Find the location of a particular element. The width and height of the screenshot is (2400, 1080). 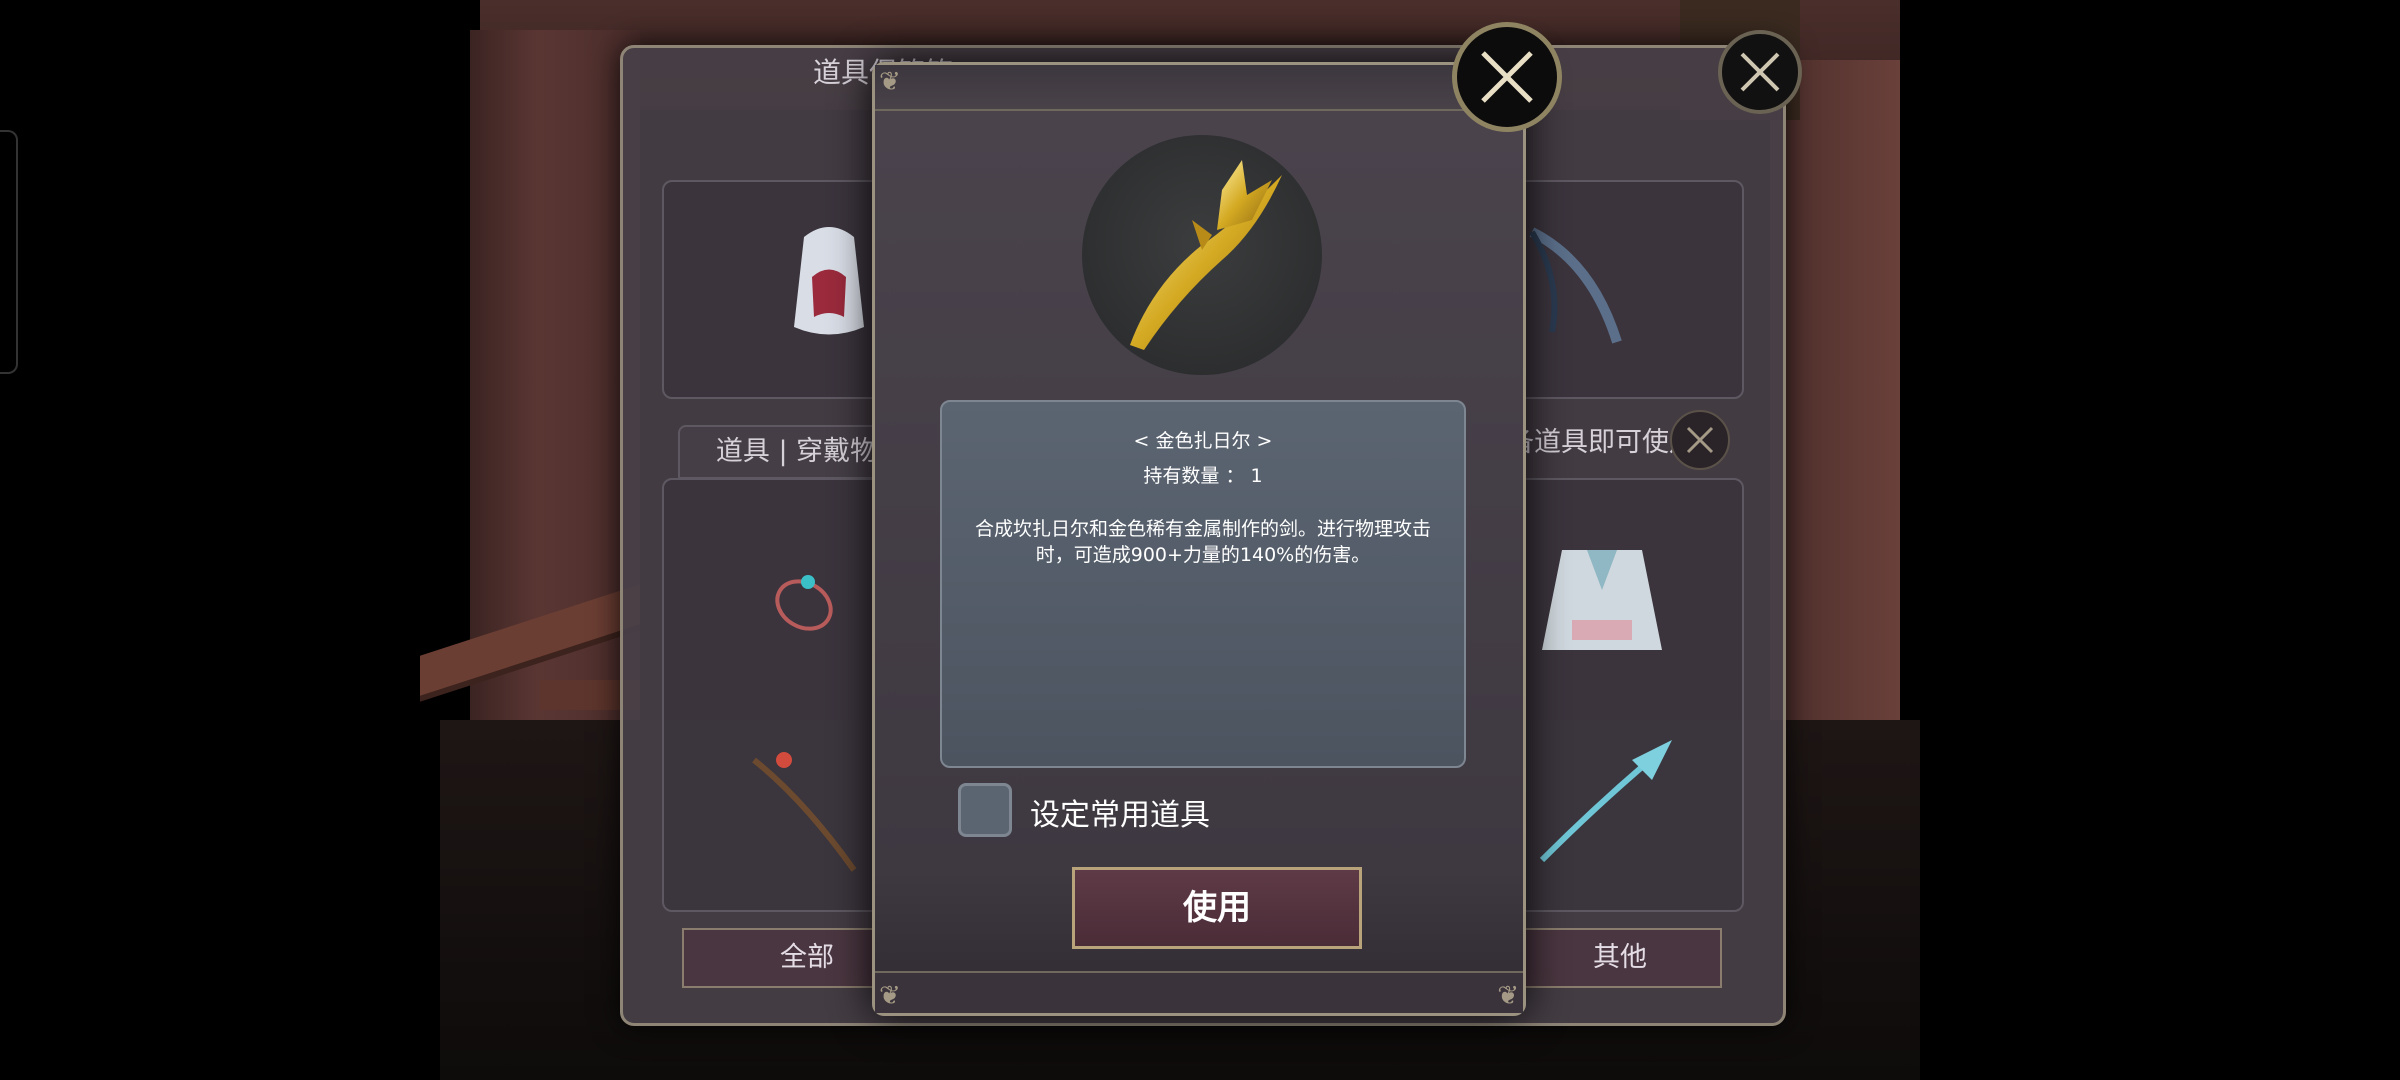

dialog-header is located at coordinates (1199, 88).